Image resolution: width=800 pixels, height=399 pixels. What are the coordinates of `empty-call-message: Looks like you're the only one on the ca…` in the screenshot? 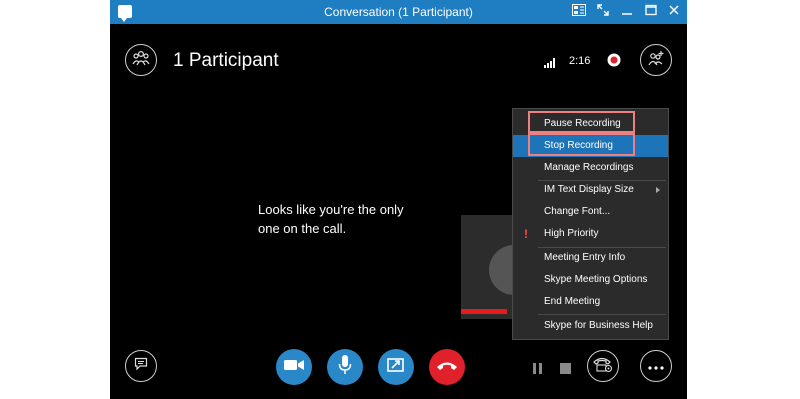 It's located at (358, 219).